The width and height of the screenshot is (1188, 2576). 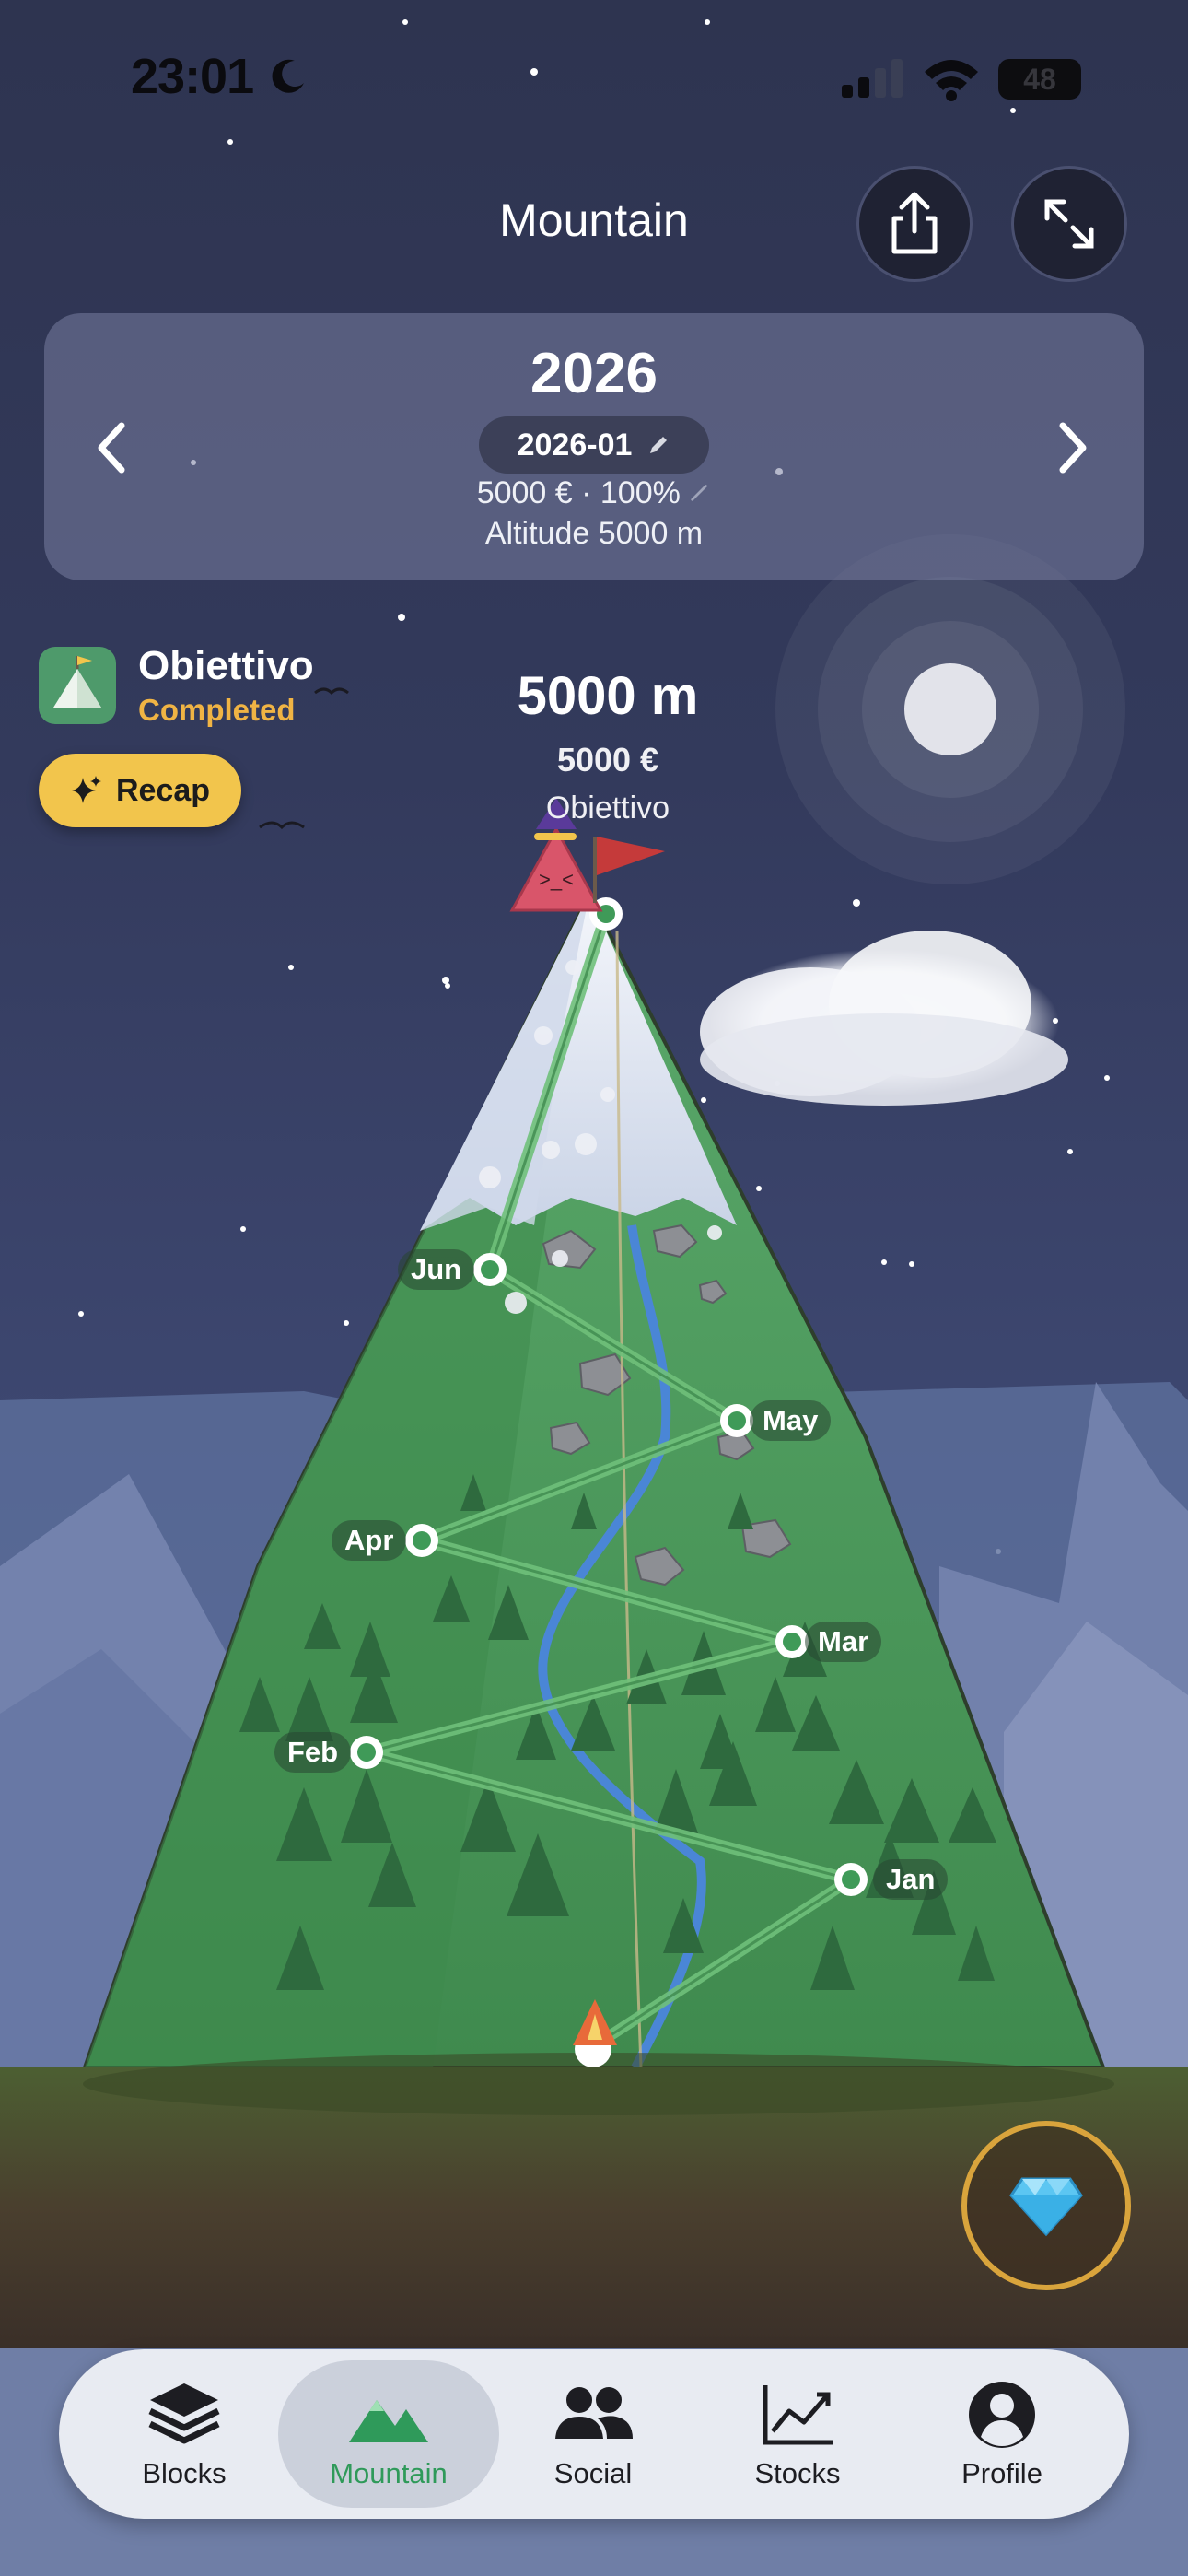 I want to click on mountain-icon, so click(x=388, y=2421).